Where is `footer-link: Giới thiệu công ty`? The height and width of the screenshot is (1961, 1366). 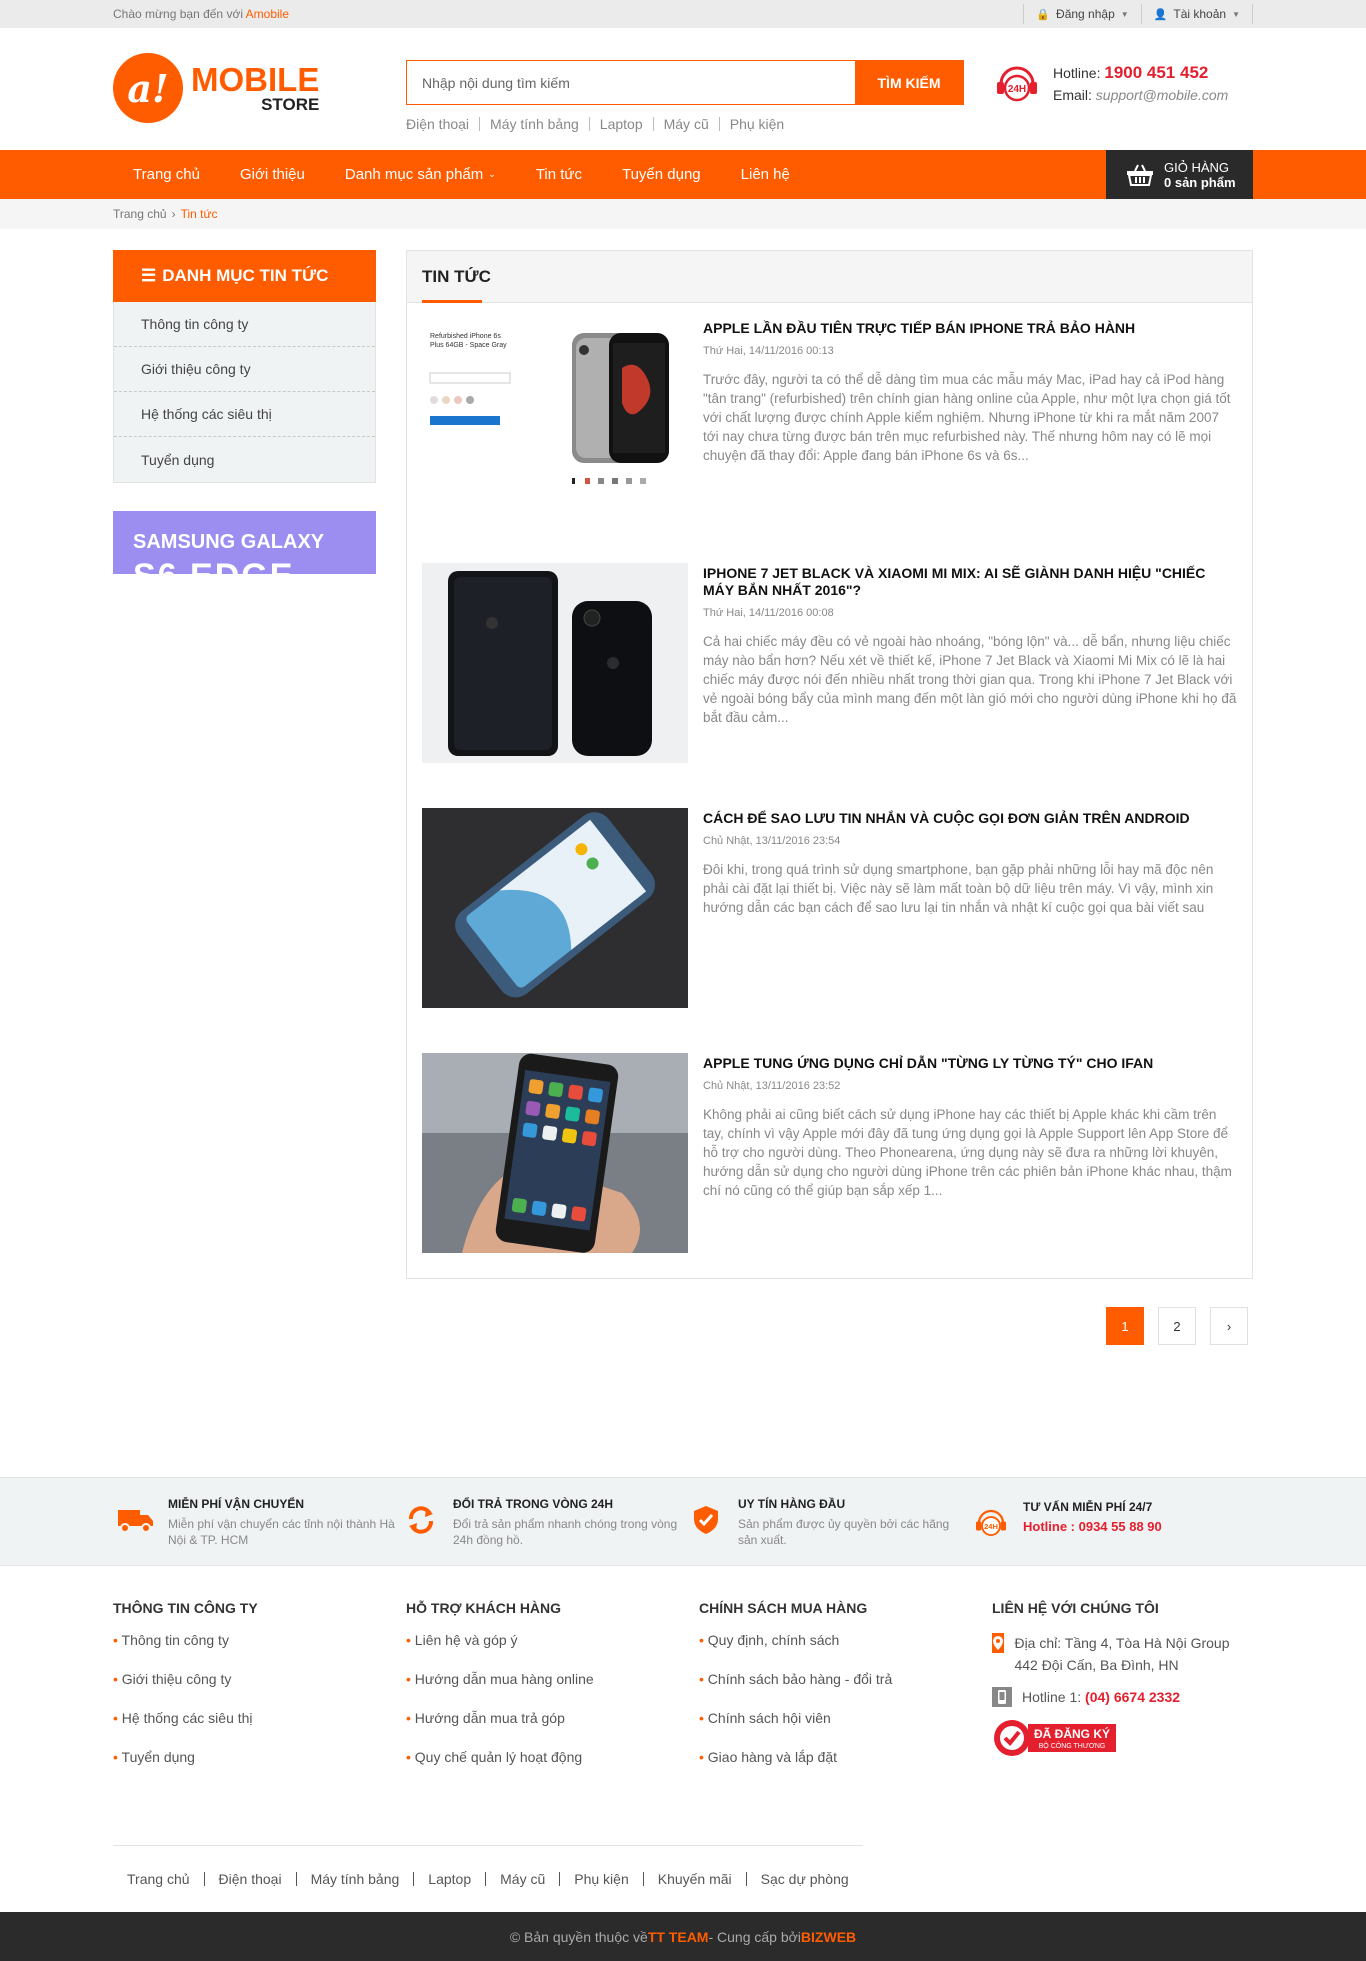 footer-link: Giới thiệu công ty is located at coordinates (259, 1690).